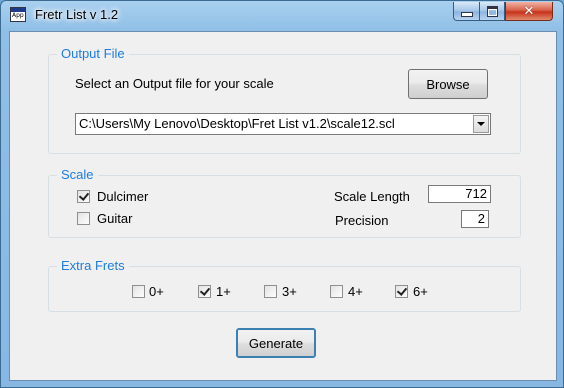 The height and width of the screenshot is (388, 564). I want to click on extra-frets-group: Extra Frets 0+ 1+ 3+ 4+ 6+, so click(284, 285).